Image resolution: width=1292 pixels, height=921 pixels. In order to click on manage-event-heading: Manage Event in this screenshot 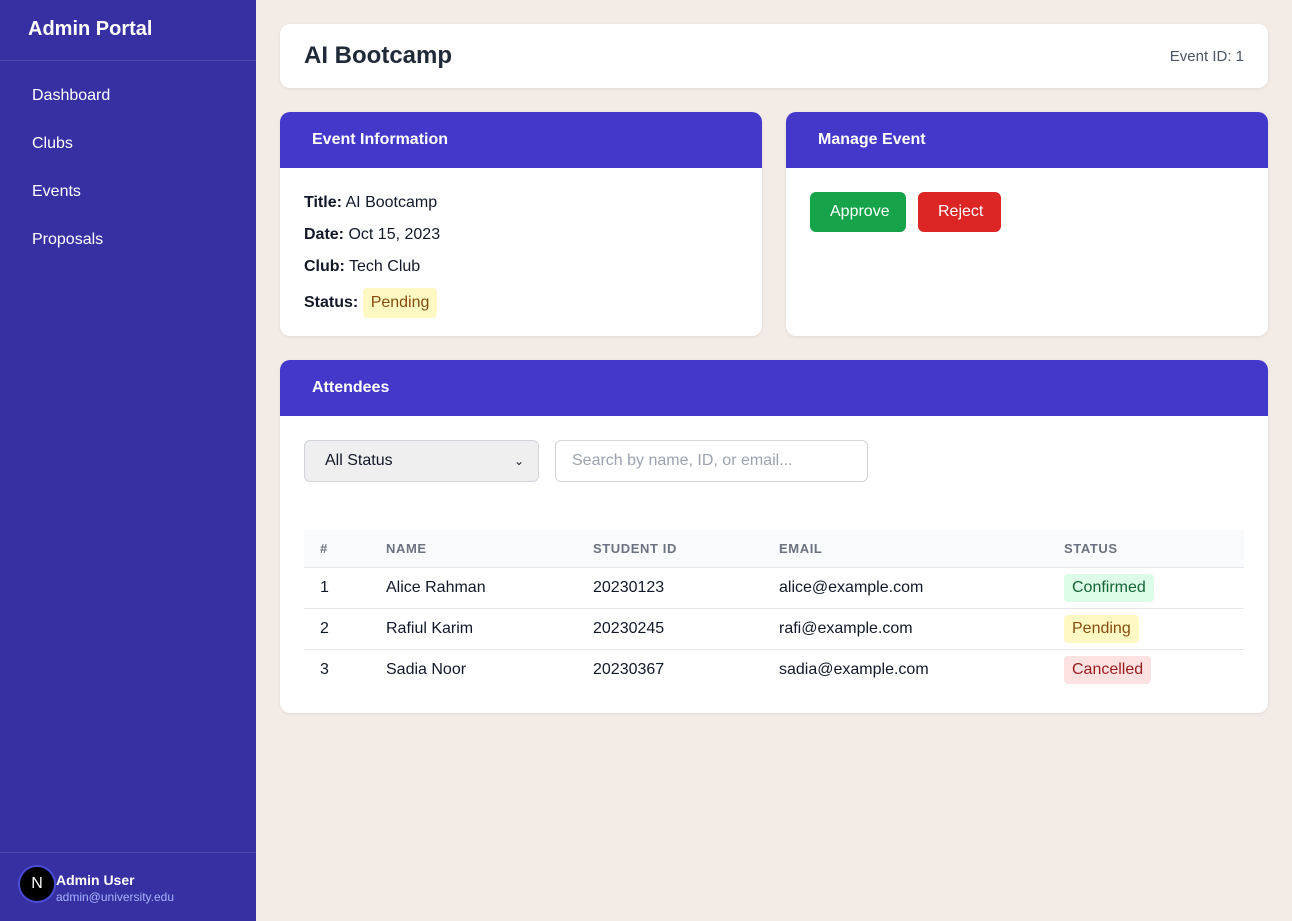, I will do `click(1027, 140)`.